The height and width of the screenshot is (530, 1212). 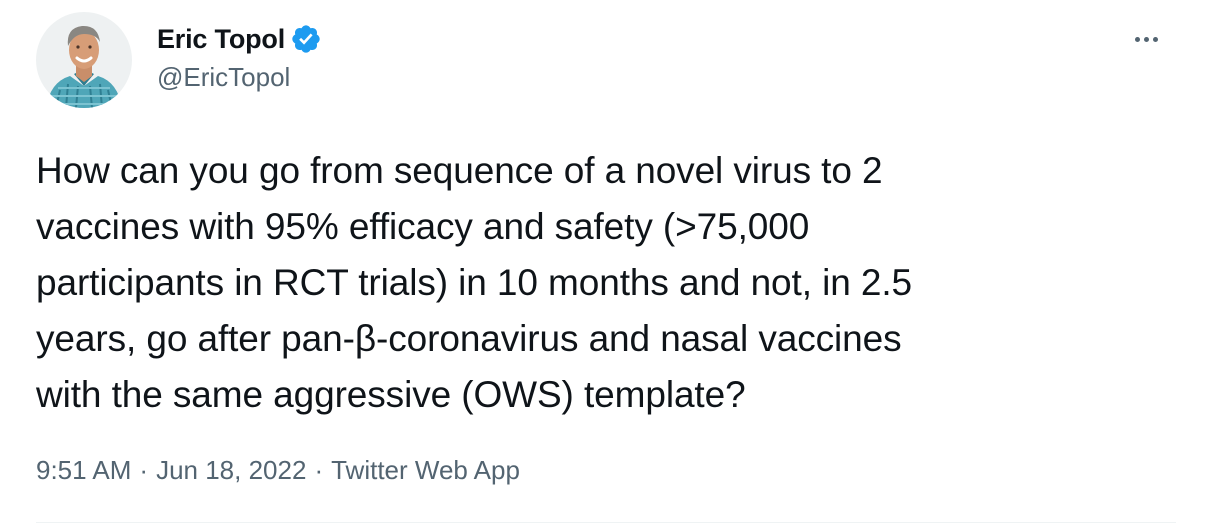 I want to click on author-avatar, so click(x=84, y=60).